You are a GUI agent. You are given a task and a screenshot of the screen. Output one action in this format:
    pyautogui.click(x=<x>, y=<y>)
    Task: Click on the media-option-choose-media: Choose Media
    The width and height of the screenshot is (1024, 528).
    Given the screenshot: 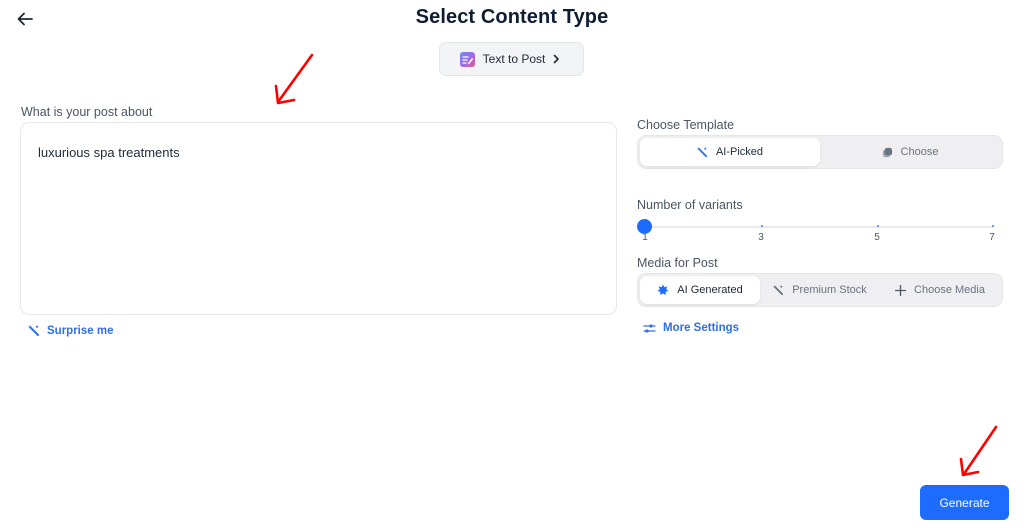 What is the action you would take?
    pyautogui.click(x=940, y=290)
    